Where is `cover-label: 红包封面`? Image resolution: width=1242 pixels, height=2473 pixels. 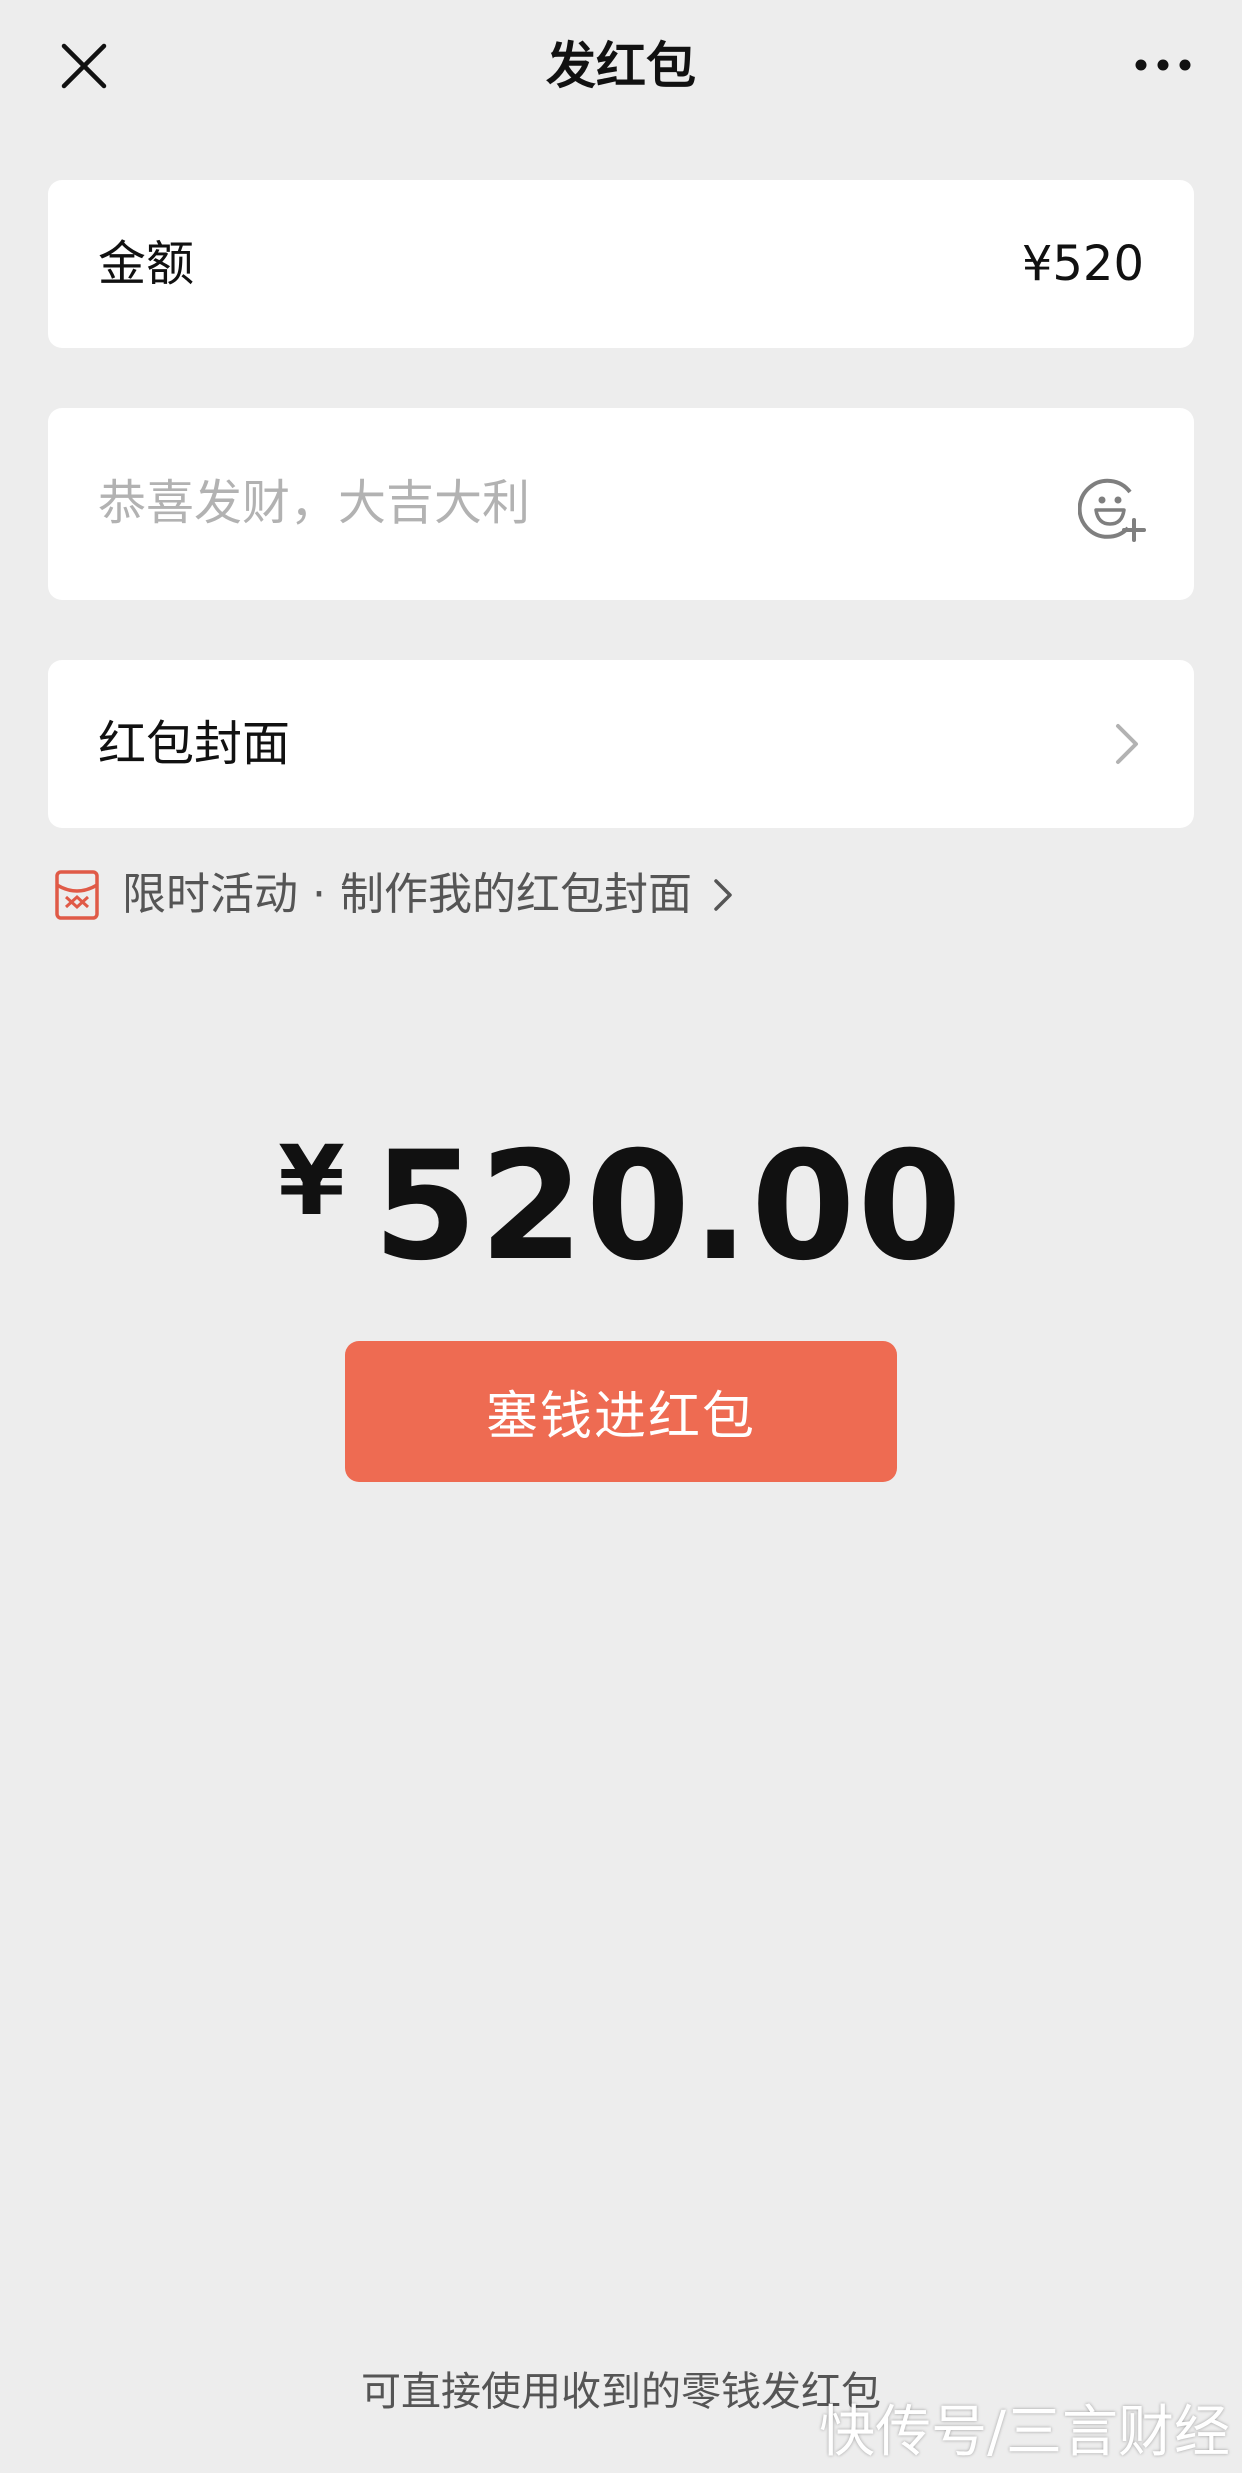 cover-label: 红包封面 is located at coordinates (194, 744).